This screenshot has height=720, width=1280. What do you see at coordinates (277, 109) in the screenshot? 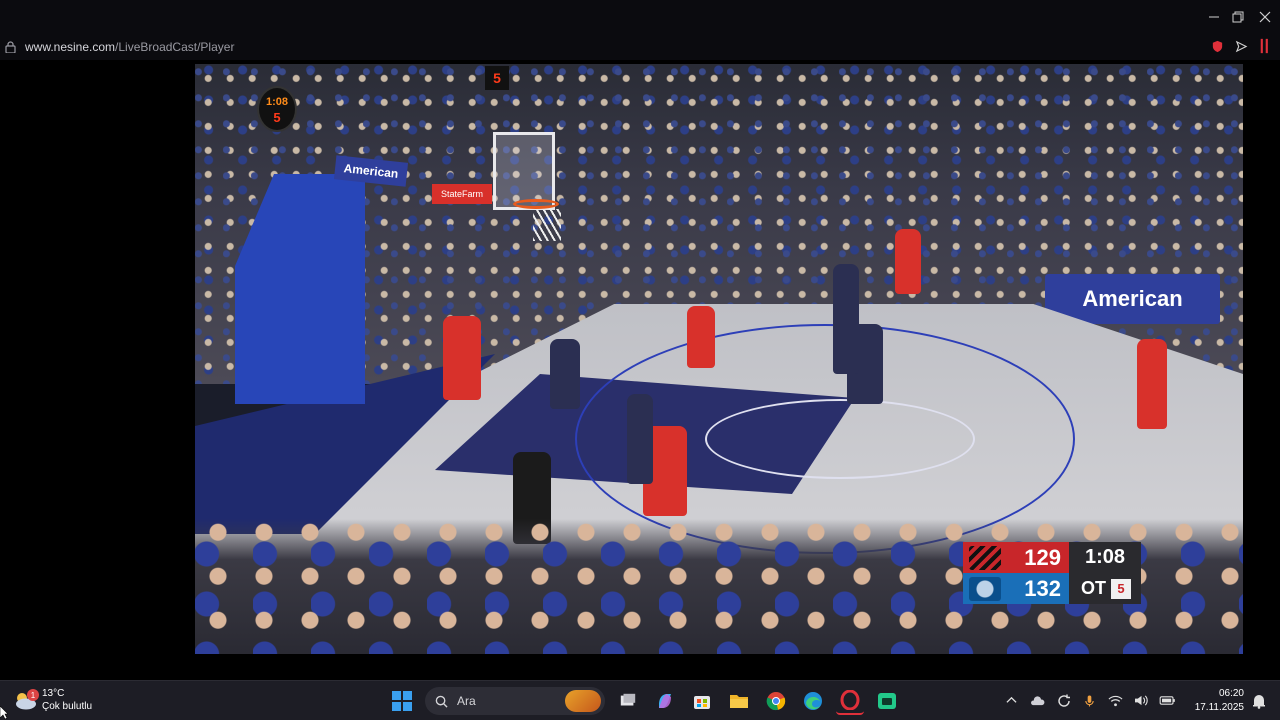
I see `arena-shot-clock: 1:08 5` at bounding box center [277, 109].